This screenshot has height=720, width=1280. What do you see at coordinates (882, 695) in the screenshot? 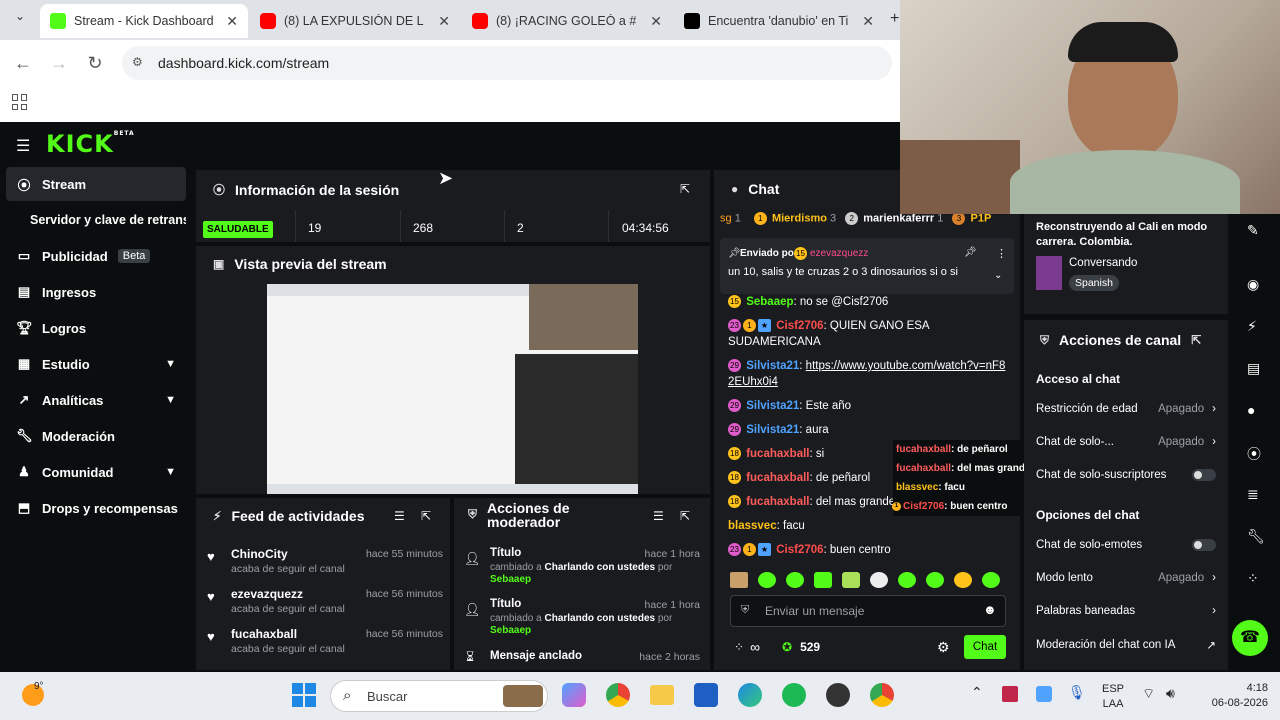
I see `chrome-profile-icon` at bounding box center [882, 695].